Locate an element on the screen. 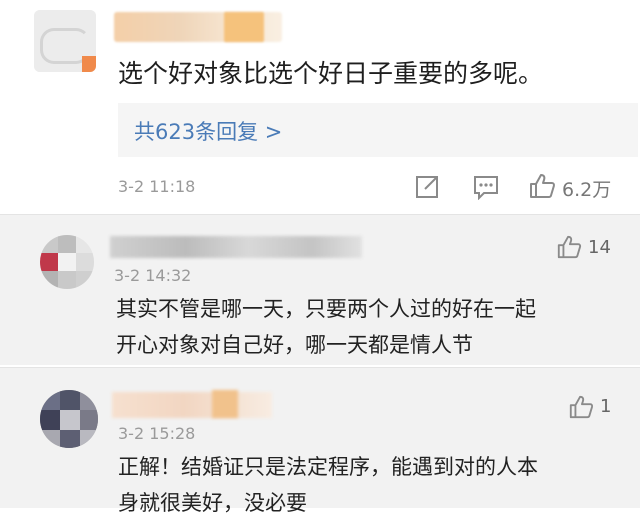 This screenshot has width=640, height=522. reply-text-line: 正解！结婚证只是法定程序，能遇到对的人本 is located at coordinates (328, 467).